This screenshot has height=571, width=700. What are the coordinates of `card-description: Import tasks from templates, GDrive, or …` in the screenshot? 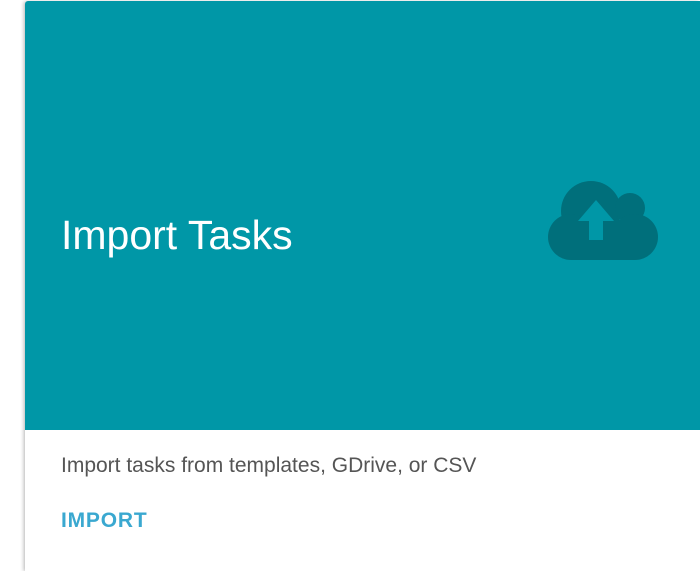 It's located at (269, 465).